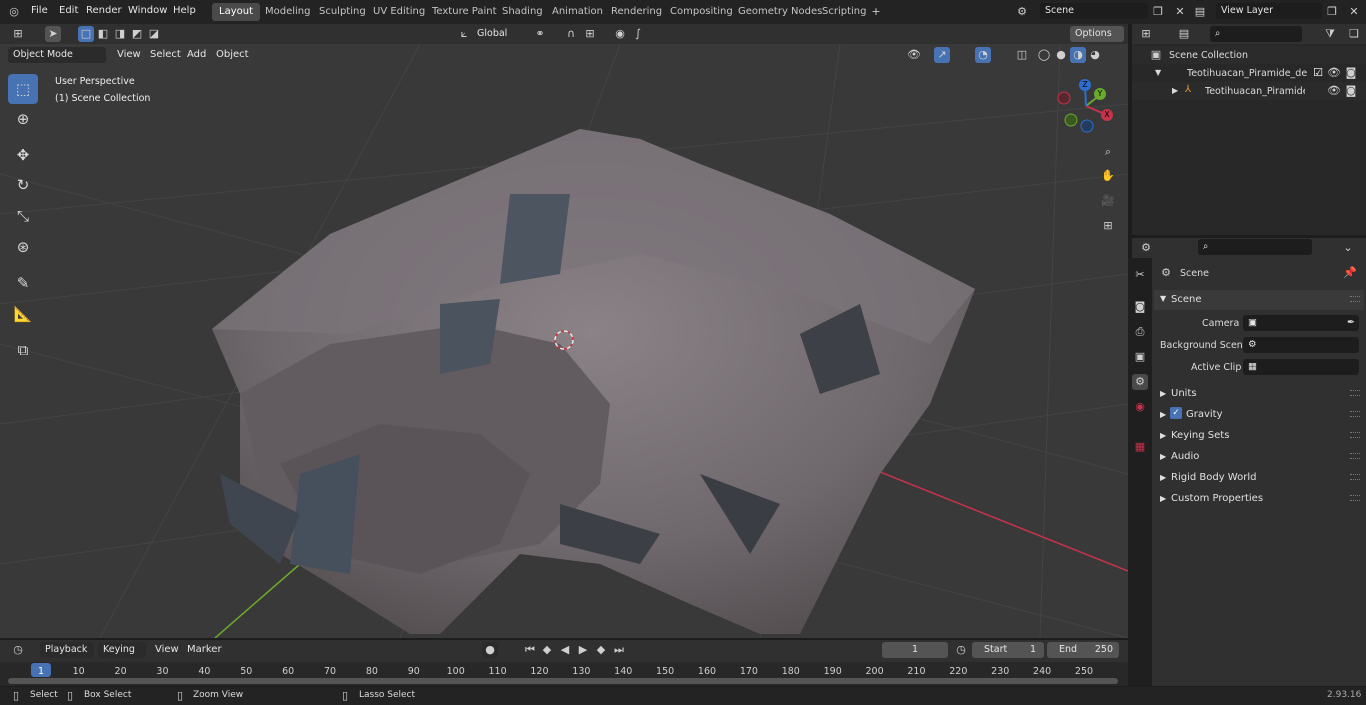  What do you see at coordinates (236, 12) in the screenshot?
I see `tab-layout: Layout` at bounding box center [236, 12].